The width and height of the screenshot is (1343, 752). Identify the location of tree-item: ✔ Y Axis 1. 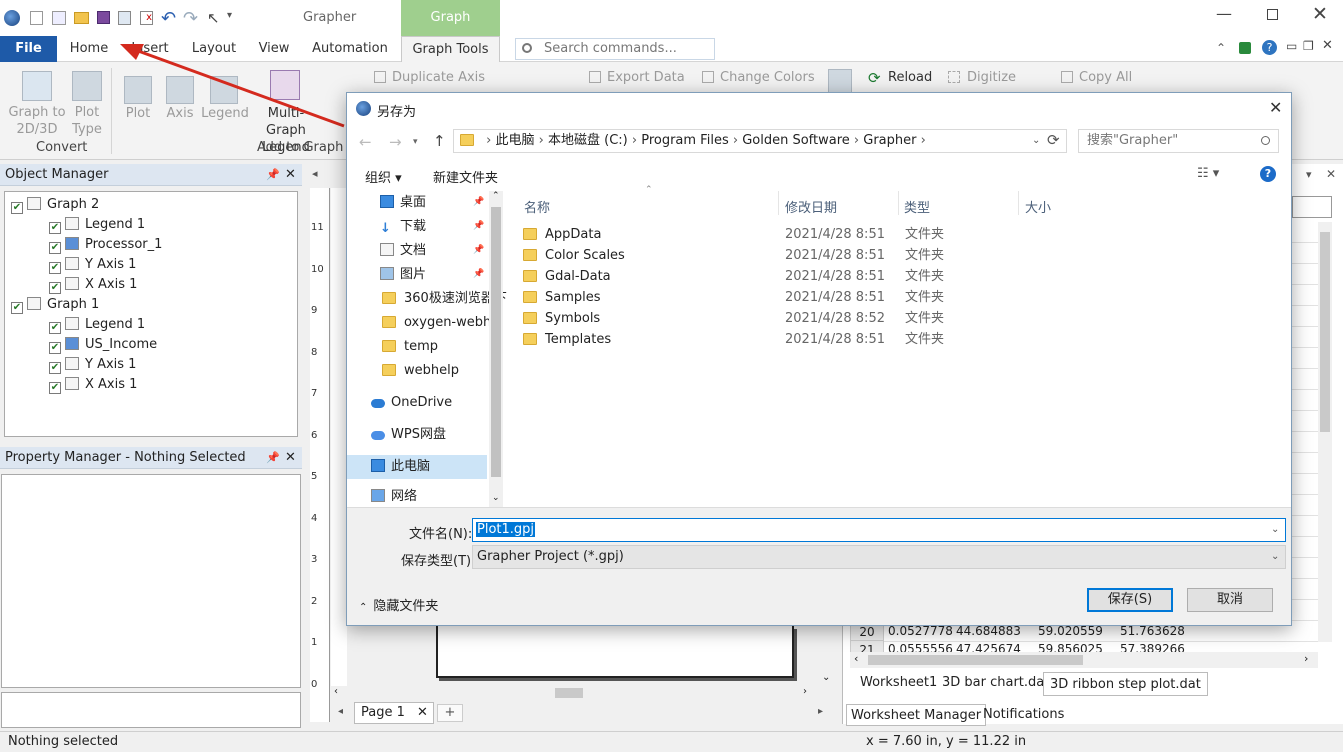
(92, 265).